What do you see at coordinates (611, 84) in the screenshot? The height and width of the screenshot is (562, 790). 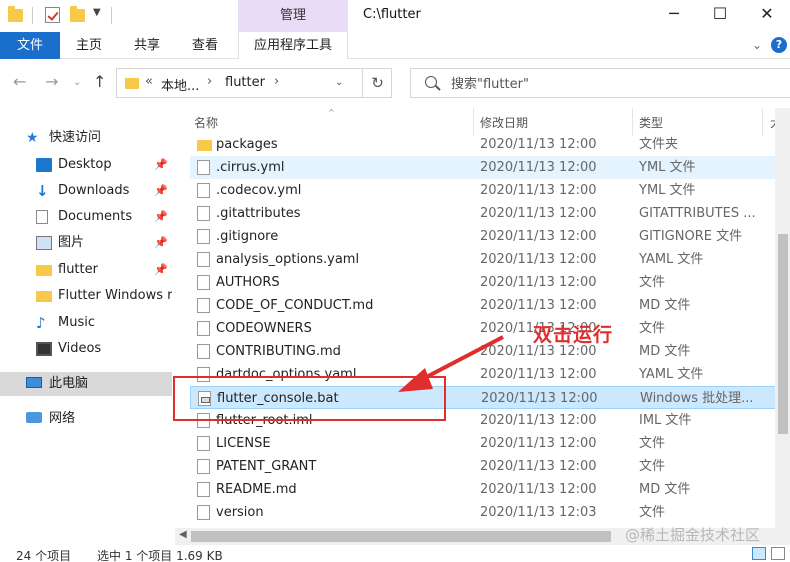 I see `search-input` at bounding box center [611, 84].